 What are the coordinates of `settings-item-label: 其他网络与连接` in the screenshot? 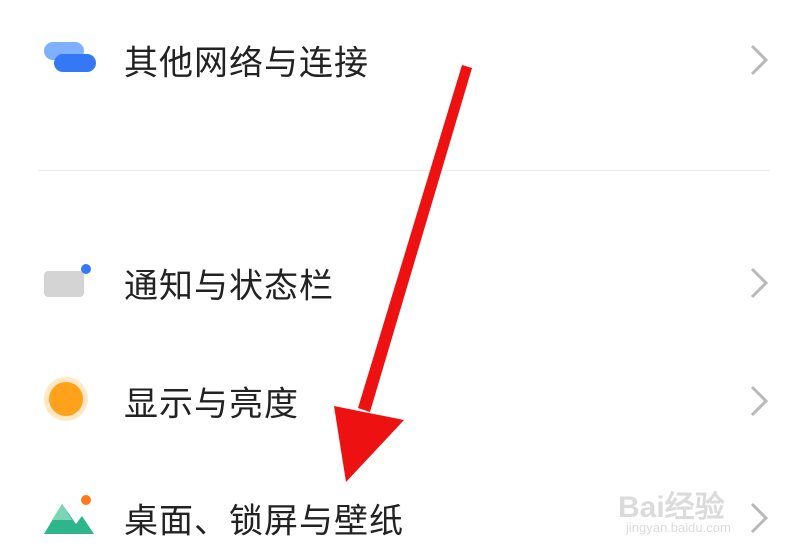 It's located at (246, 63).